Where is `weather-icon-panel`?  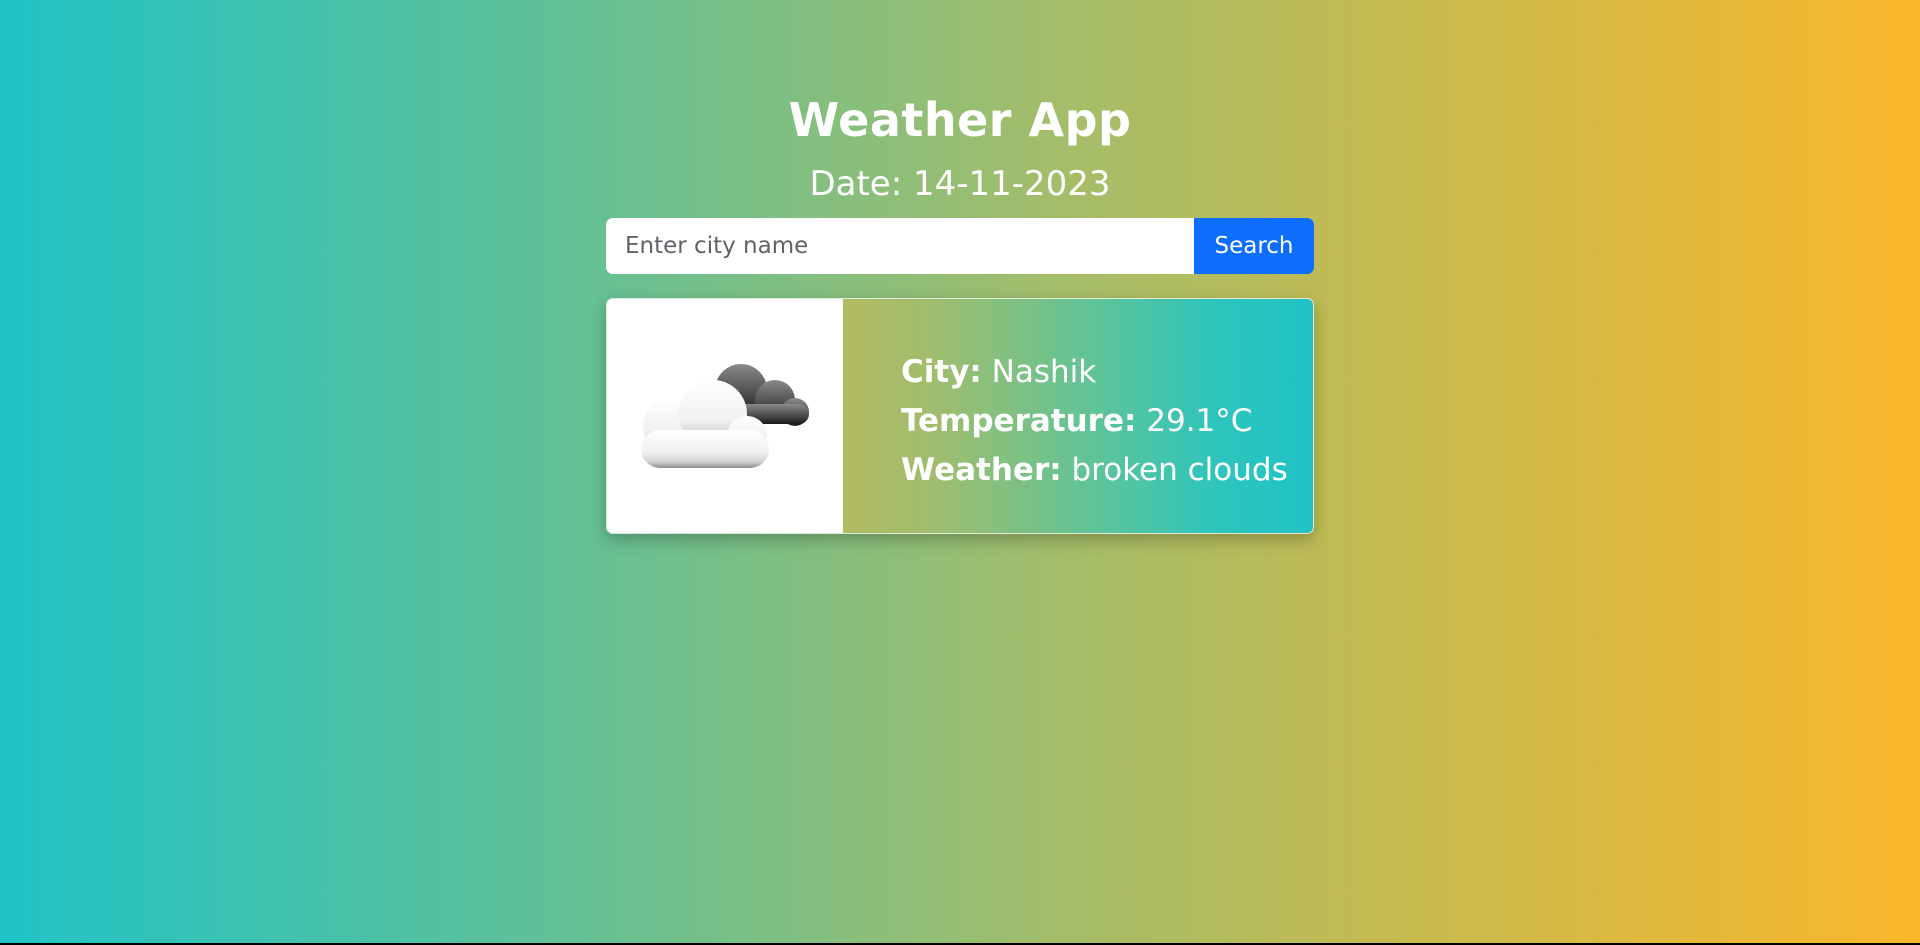 weather-icon-panel is located at coordinates (725, 416).